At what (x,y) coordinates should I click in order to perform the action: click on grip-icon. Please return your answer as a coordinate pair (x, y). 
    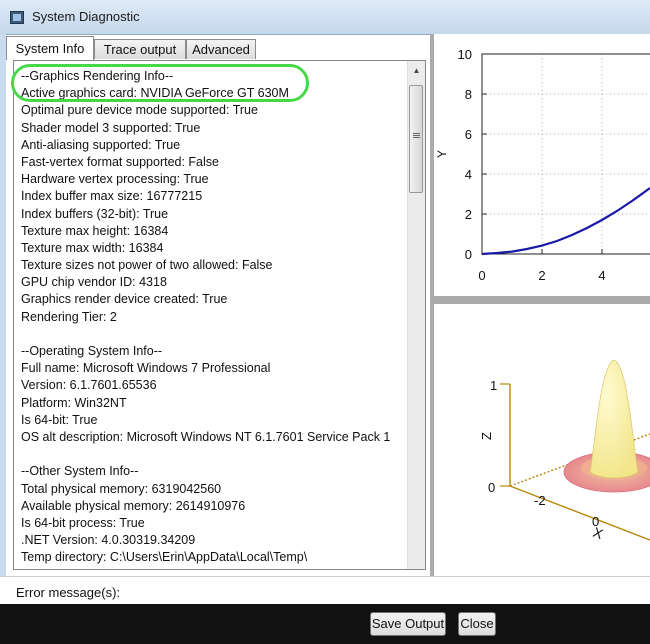
    Looking at the image, I should click on (416, 133).